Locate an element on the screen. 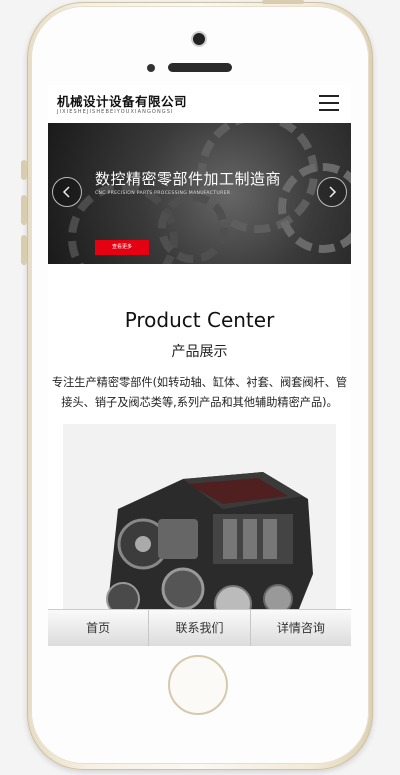 This screenshot has width=400, height=775. nav-contact-button: 联系我们 is located at coordinates (200, 628).